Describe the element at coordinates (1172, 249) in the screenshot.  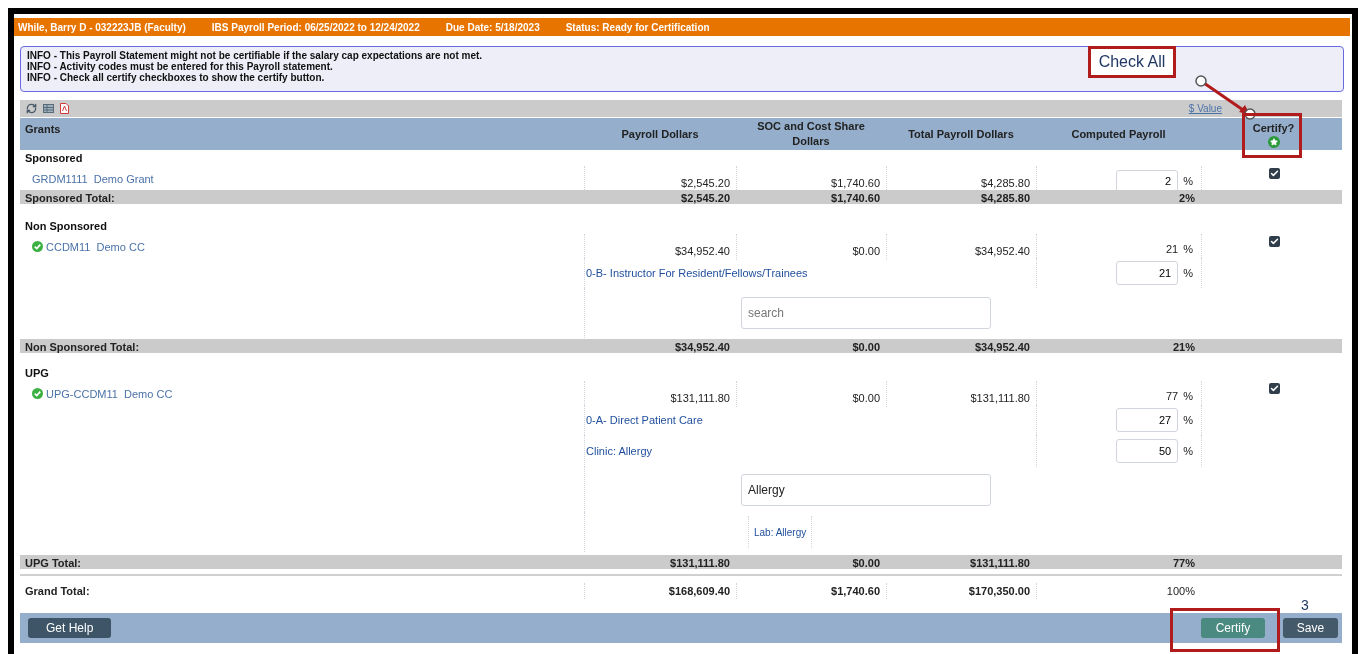
I see `percent-value: 21` at that location.